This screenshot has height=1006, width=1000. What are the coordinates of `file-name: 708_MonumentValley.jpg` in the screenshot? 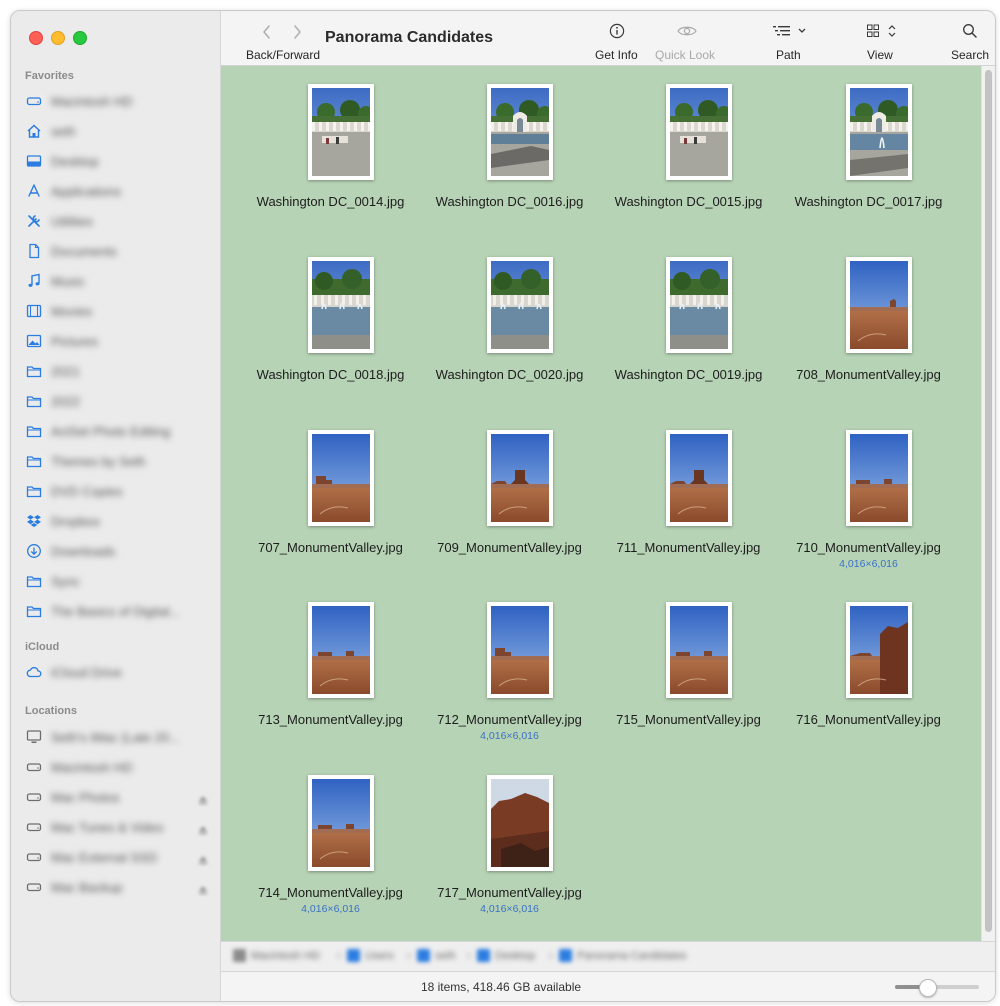 It's located at (868, 374).